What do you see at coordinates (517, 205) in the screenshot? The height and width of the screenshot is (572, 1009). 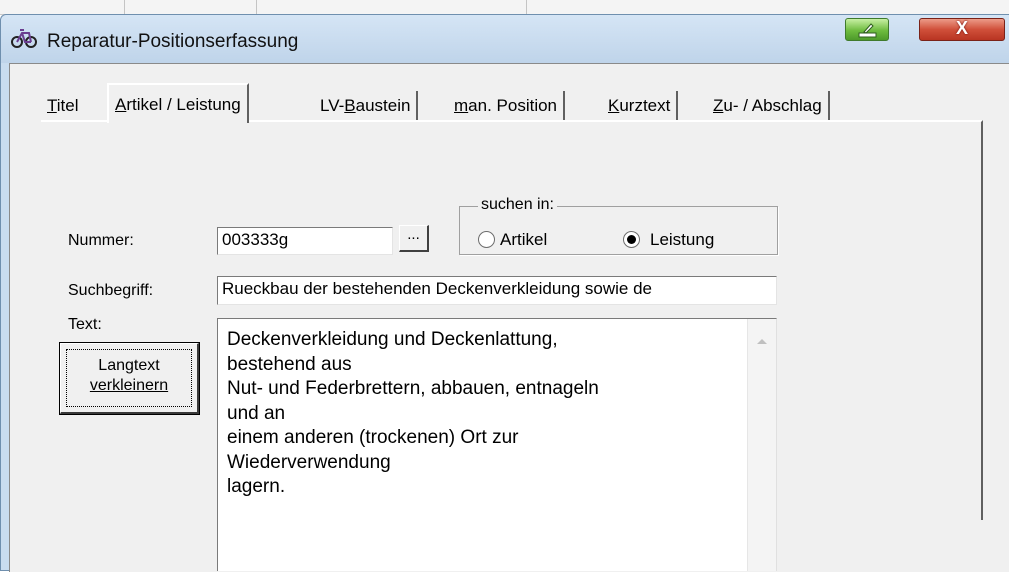 I see `search-group-legend: suchen in:` at bounding box center [517, 205].